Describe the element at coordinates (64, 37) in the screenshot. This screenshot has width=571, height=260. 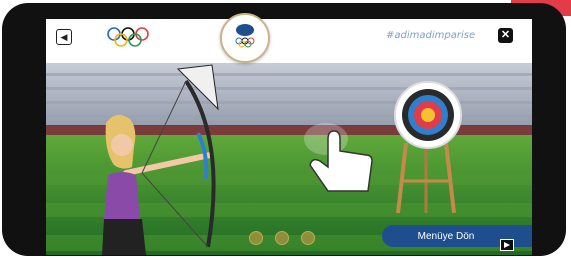
I see `speaker-icon: ◀` at that location.